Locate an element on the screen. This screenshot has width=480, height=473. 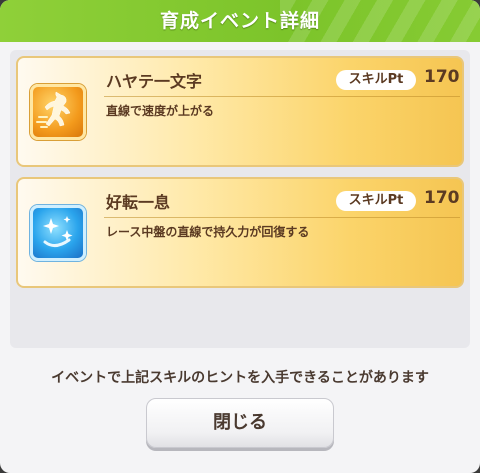
speed-runner-icon is located at coordinates (58, 112).